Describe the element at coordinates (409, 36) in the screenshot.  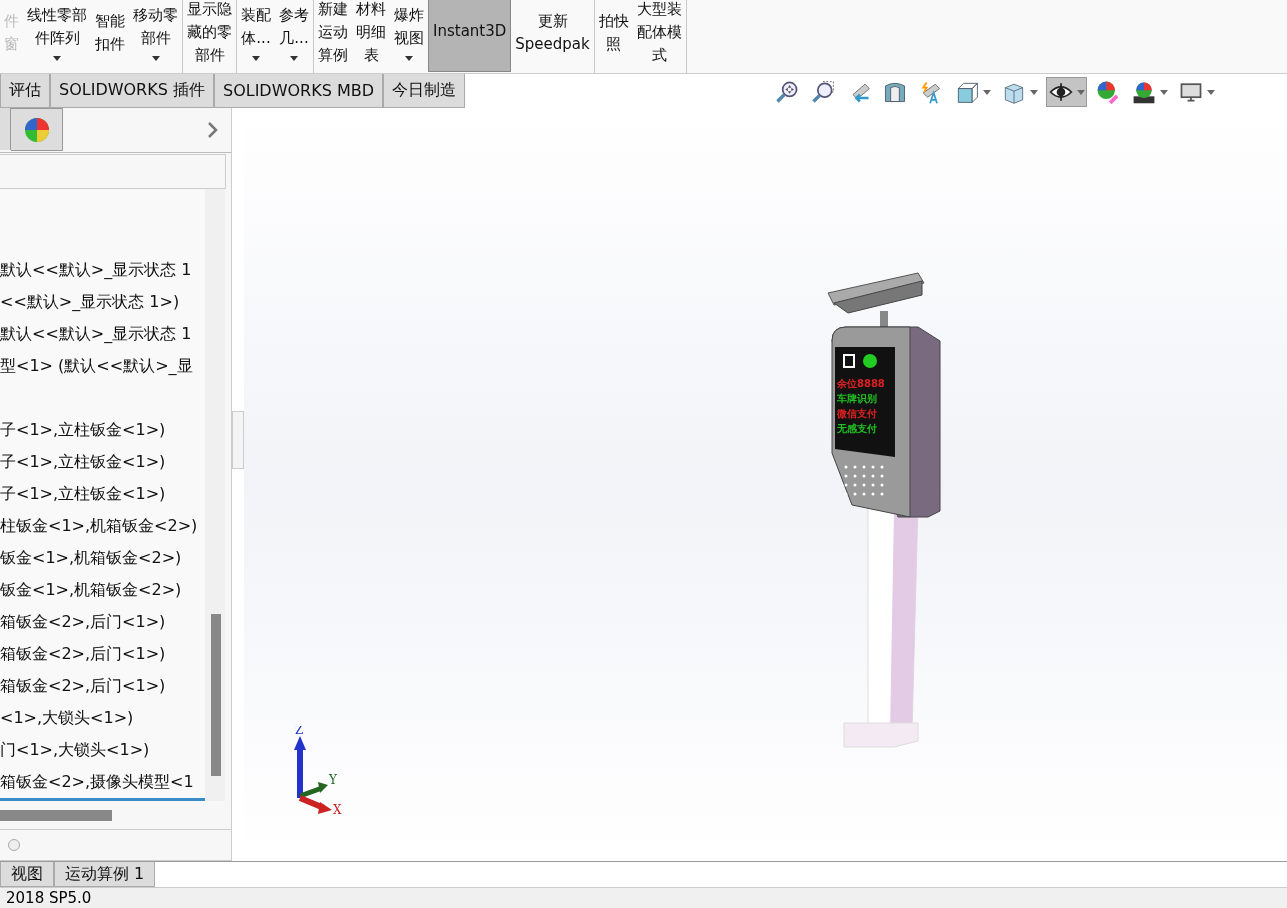
I see `toolbar-button: 爆炸 视图` at that location.